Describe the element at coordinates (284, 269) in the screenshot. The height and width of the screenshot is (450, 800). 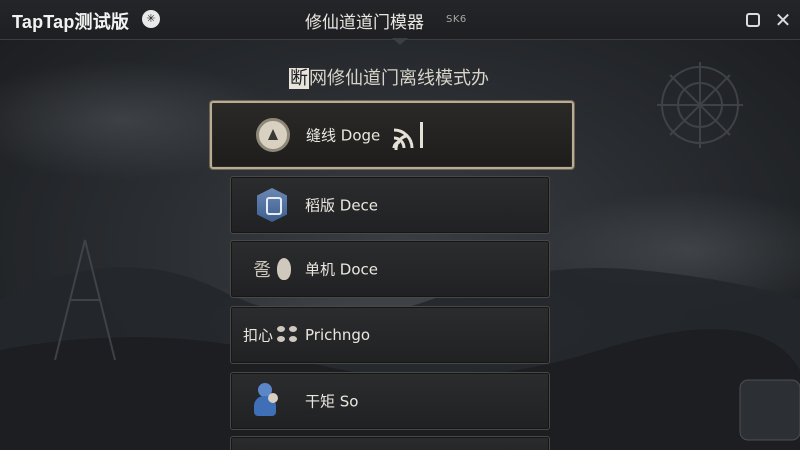
I see `drop-icon` at that location.